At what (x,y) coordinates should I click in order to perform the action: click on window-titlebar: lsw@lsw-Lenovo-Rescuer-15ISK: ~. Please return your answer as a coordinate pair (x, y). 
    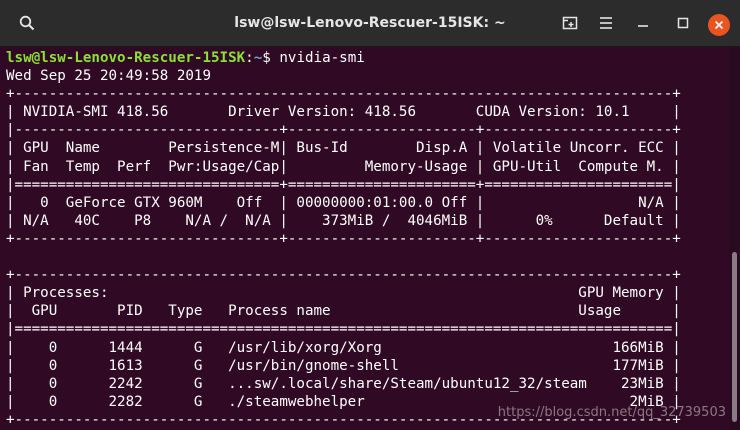
    Looking at the image, I should click on (370, 23).